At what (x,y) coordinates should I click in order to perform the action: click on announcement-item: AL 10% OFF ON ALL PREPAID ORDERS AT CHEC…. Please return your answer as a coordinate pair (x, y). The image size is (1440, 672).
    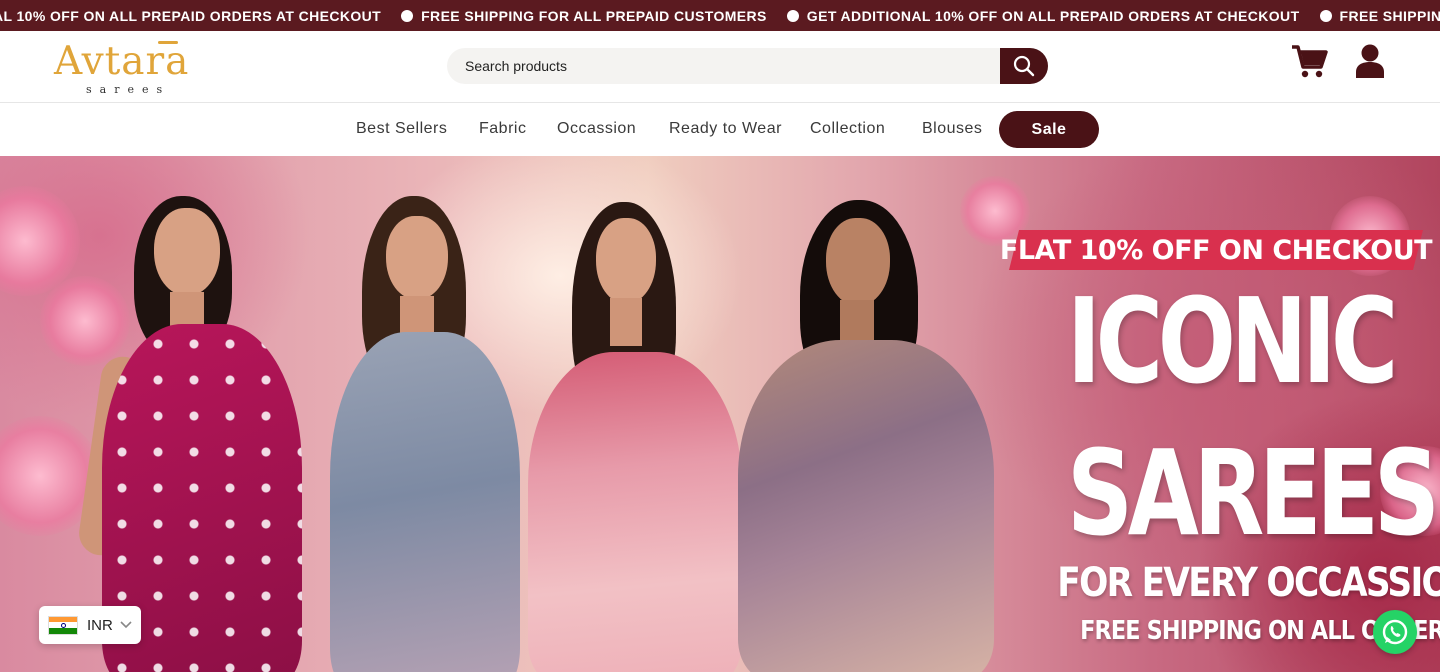
    Looking at the image, I should click on (191, 15).